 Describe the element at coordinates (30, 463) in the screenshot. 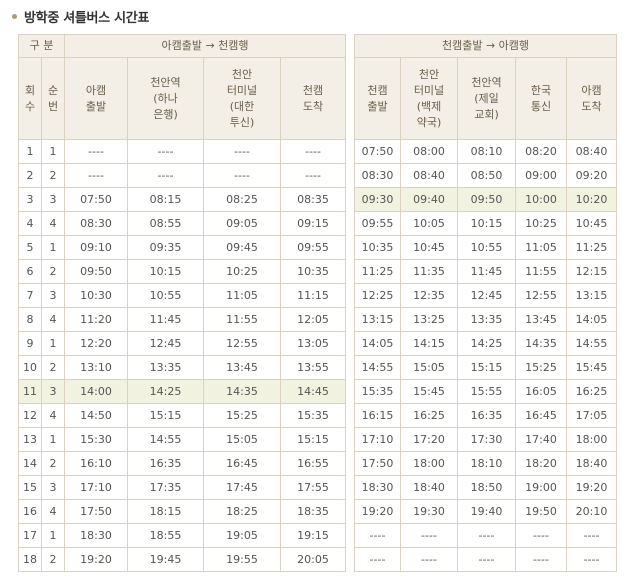

I see `table-cell: 14` at that location.